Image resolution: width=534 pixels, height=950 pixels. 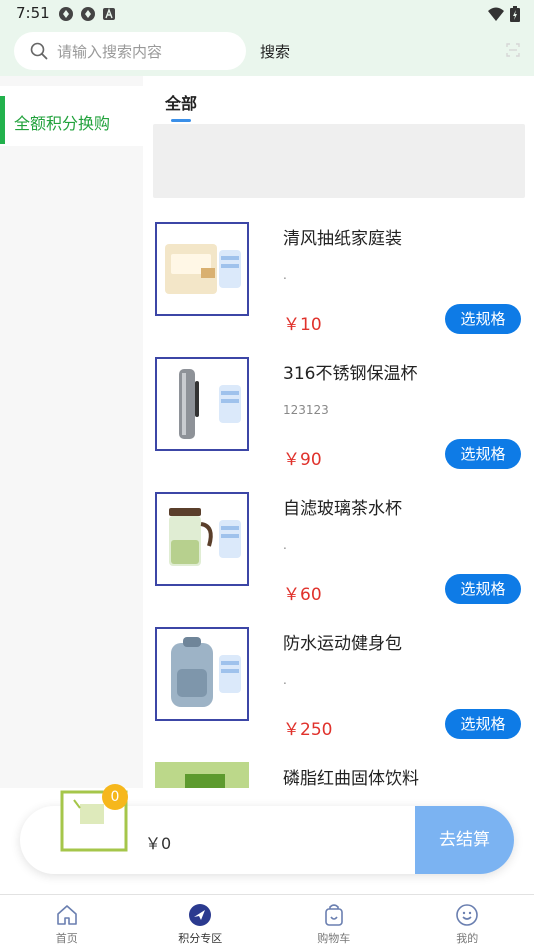 What do you see at coordinates (464, 840) in the screenshot?
I see `checkout-button: 去结算` at bounding box center [464, 840].